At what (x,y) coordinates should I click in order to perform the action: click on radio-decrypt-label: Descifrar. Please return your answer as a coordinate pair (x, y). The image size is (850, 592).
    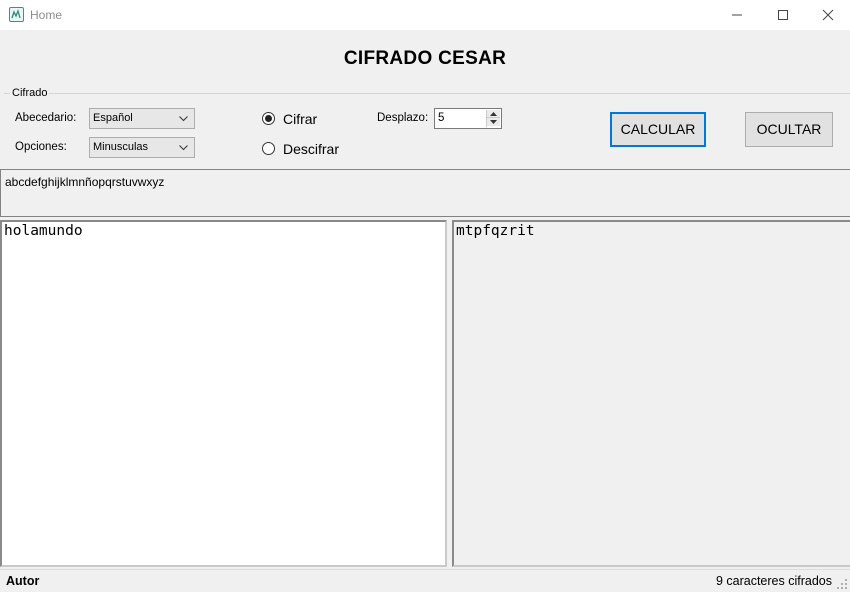
    Looking at the image, I should click on (311, 149).